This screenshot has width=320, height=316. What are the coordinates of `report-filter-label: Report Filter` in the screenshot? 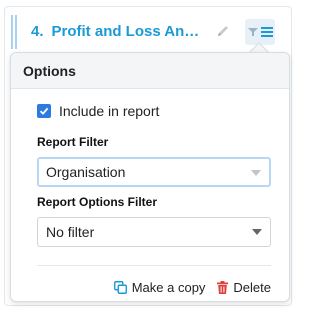 It's located at (73, 142).